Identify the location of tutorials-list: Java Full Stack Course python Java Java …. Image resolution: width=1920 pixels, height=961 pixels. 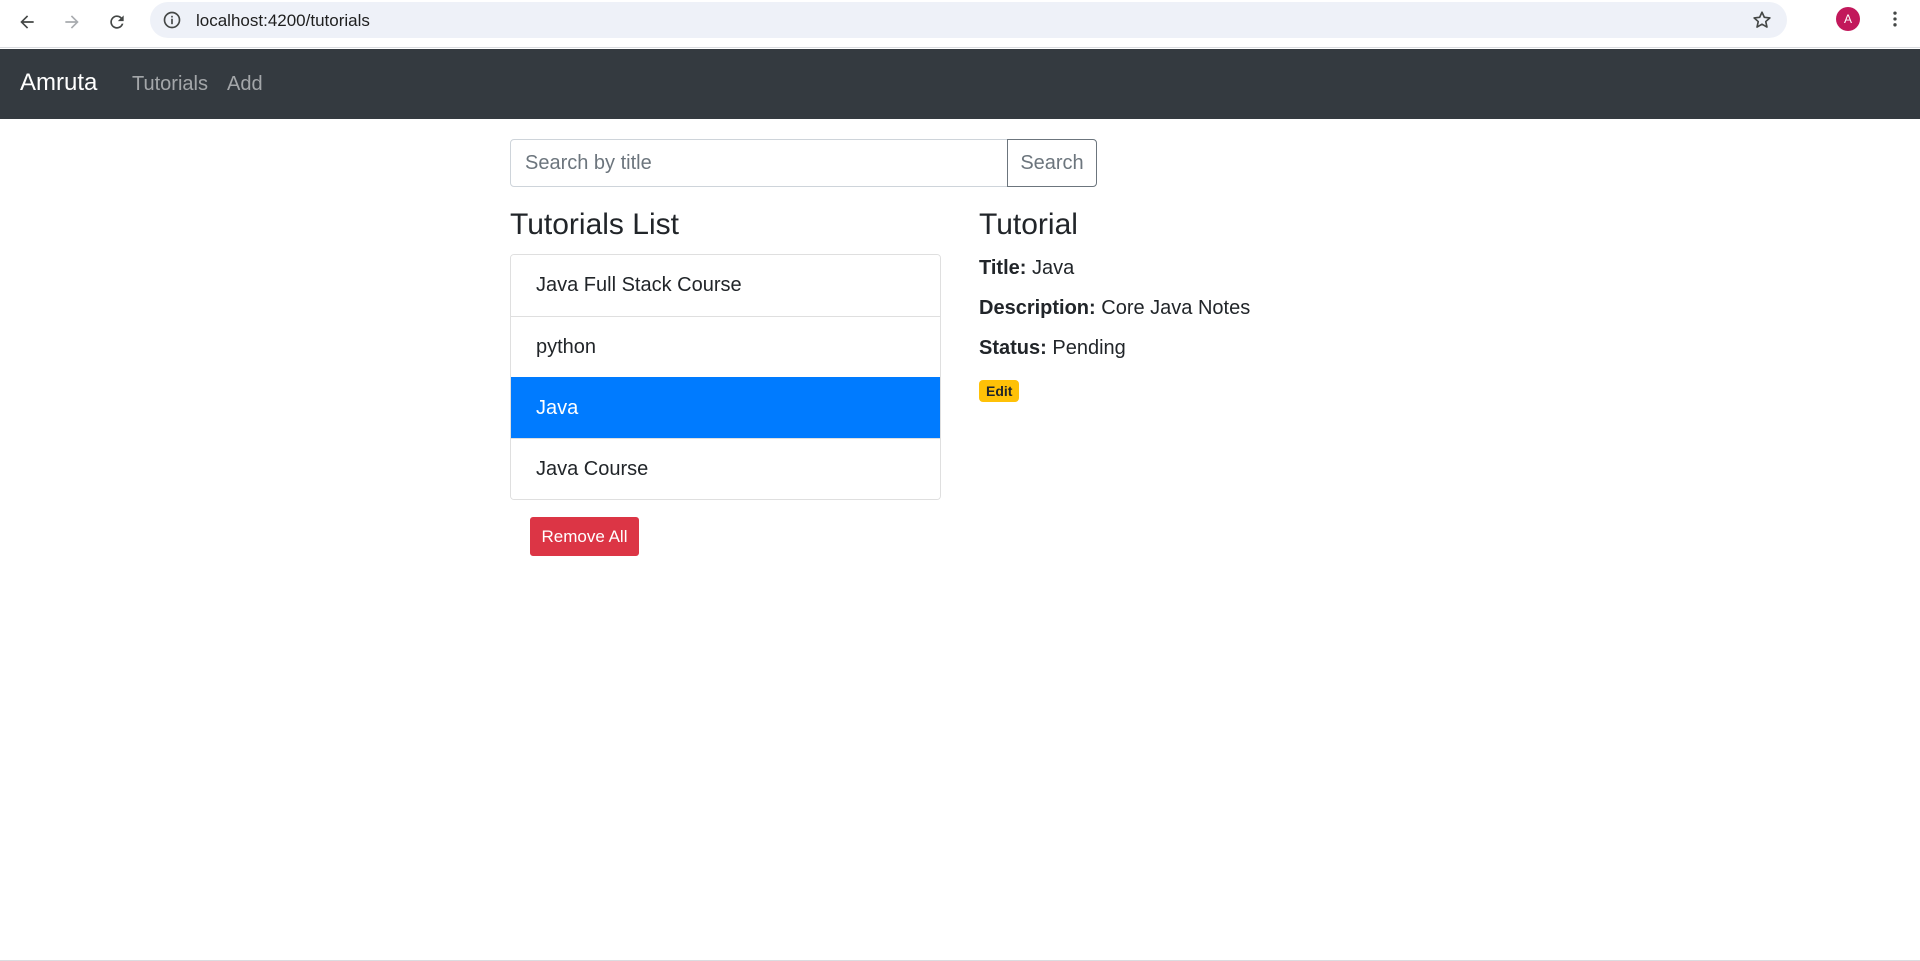
(725, 377).